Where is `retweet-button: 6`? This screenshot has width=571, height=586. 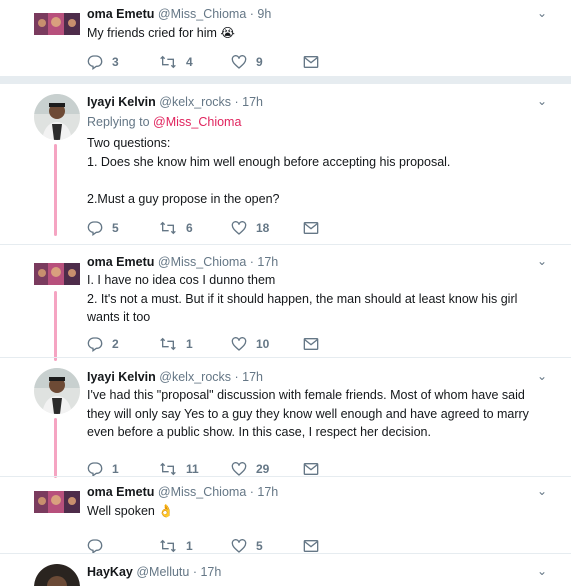 retweet-button: 6 is located at coordinates (195, 228).